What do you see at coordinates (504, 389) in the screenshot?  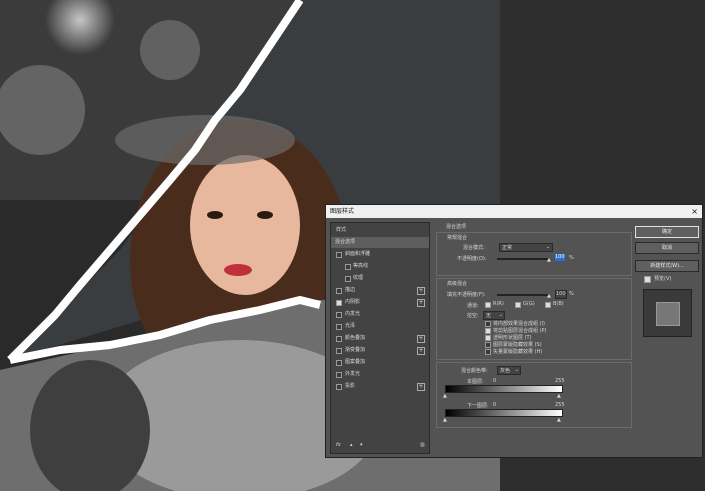 I see `this-layer-gradient` at bounding box center [504, 389].